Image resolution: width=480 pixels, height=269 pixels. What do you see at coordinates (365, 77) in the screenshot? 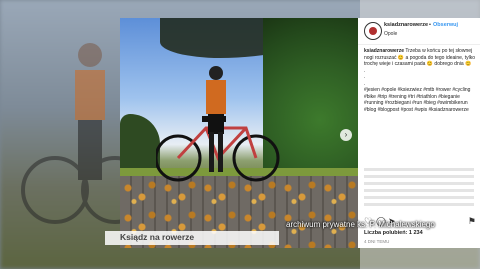
I see `caption-dots: . . .` at bounding box center [365, 77].